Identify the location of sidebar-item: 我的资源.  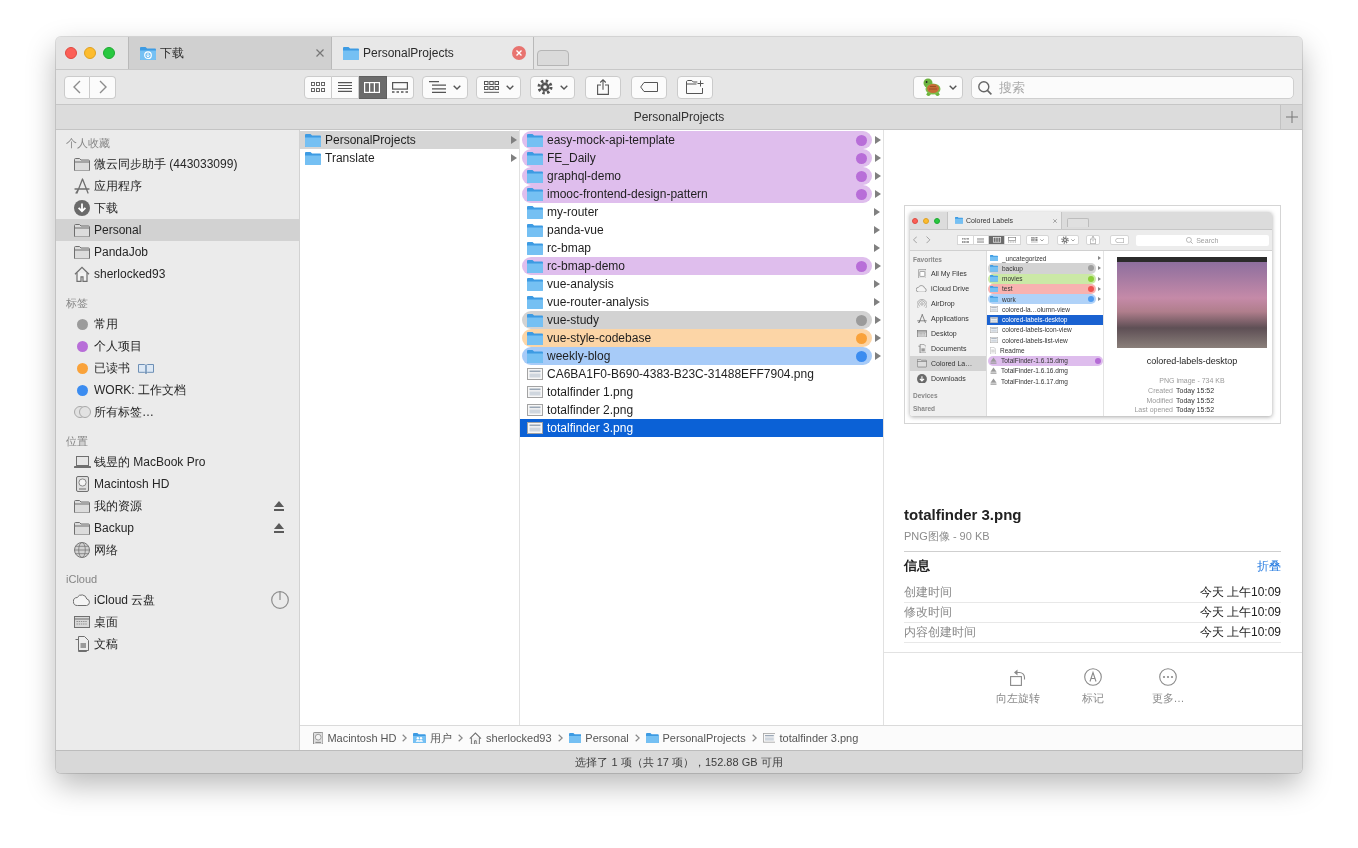
(177, 506).